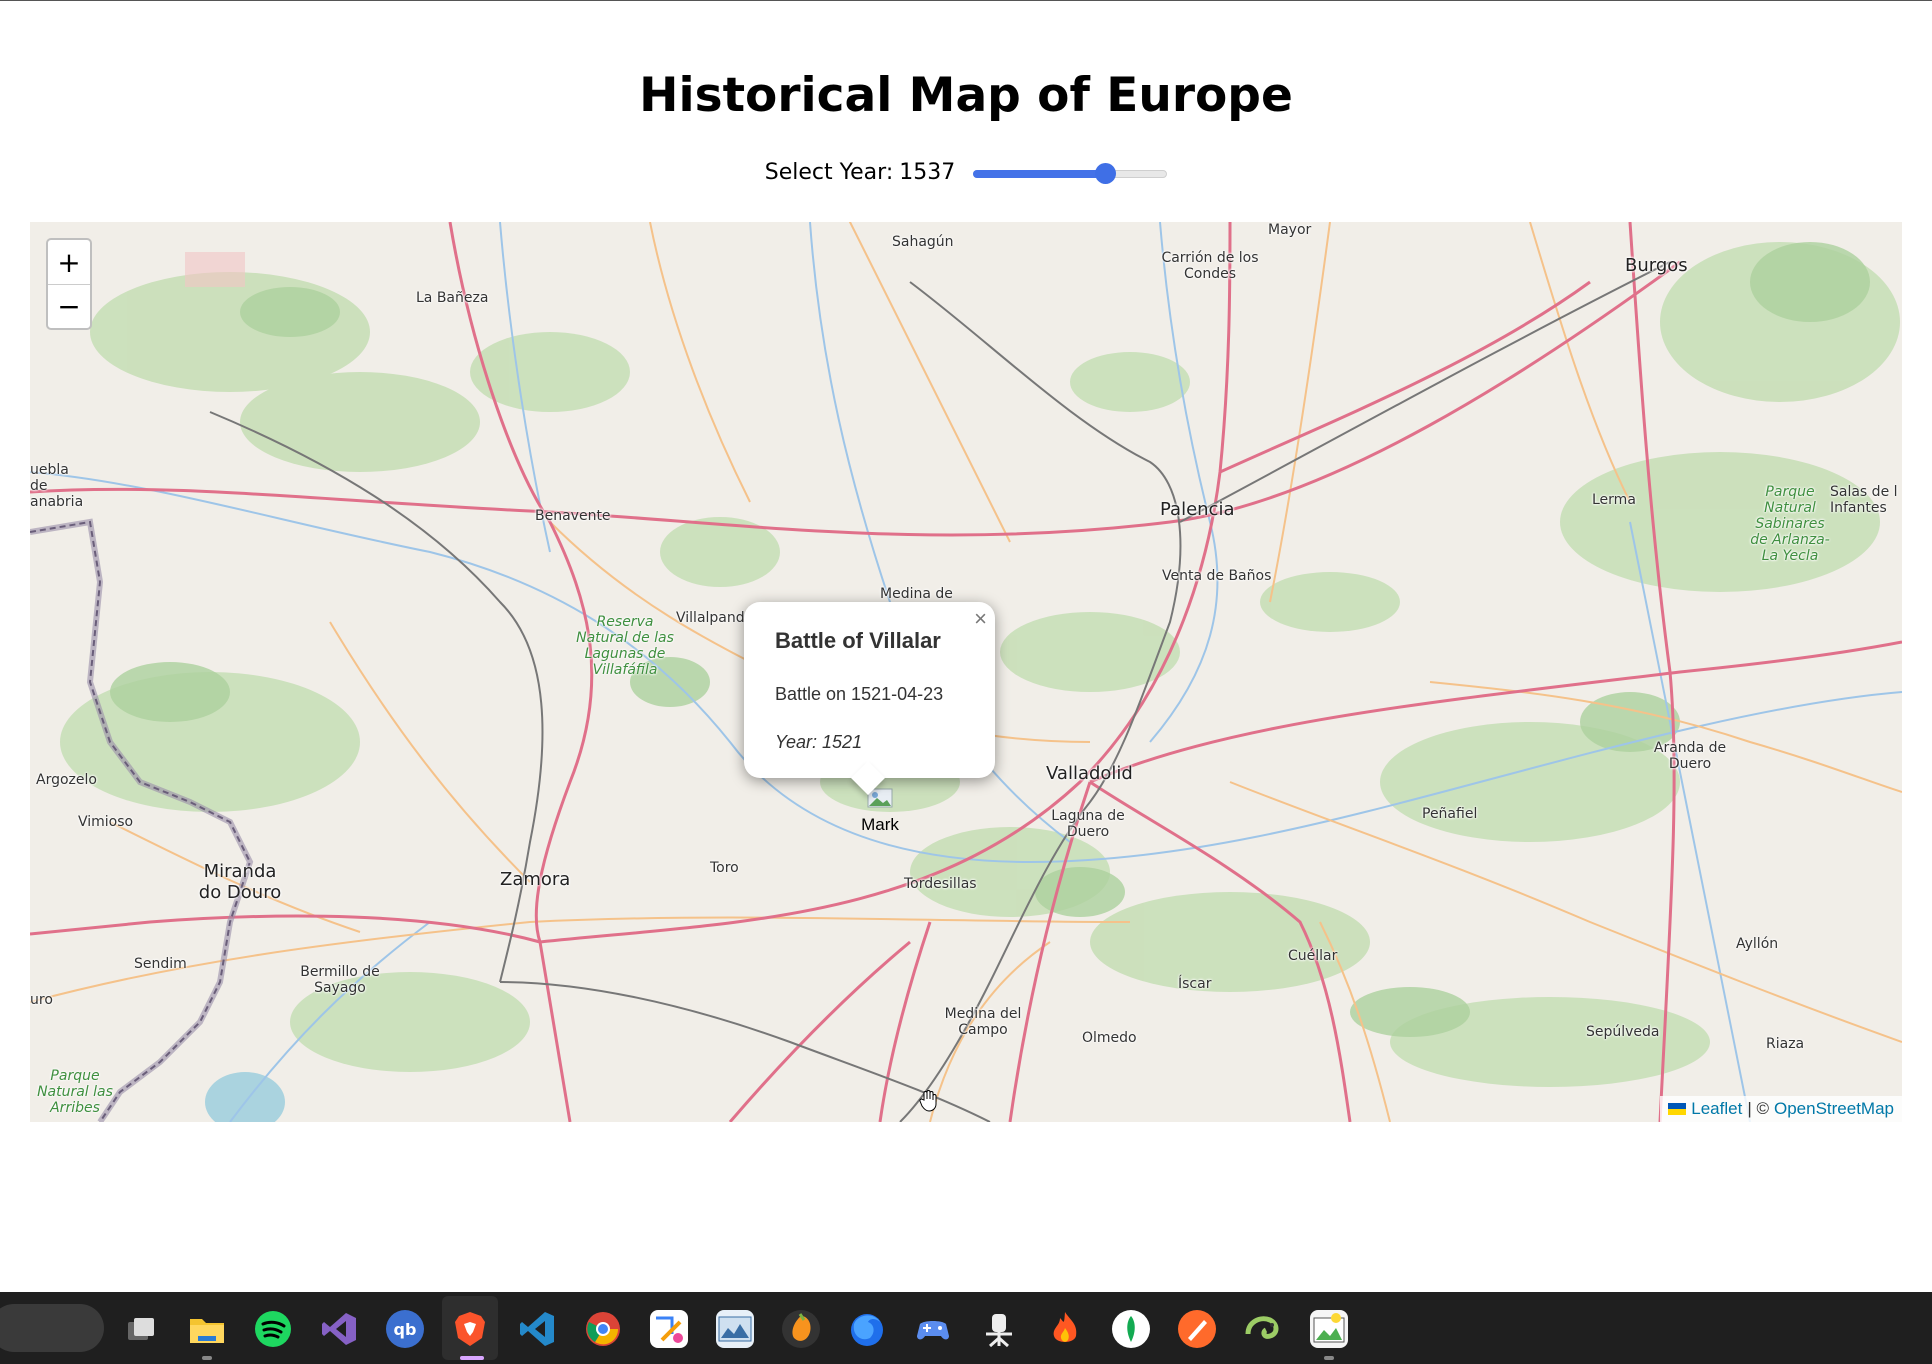 Image resolution: width=1932 pixels, height=1364 pixels. I want to click on slider-fill, so click(1039, 173).